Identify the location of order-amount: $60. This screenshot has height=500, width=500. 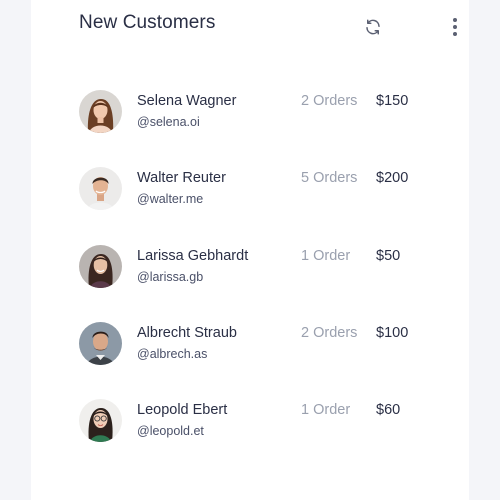
(388, 410).